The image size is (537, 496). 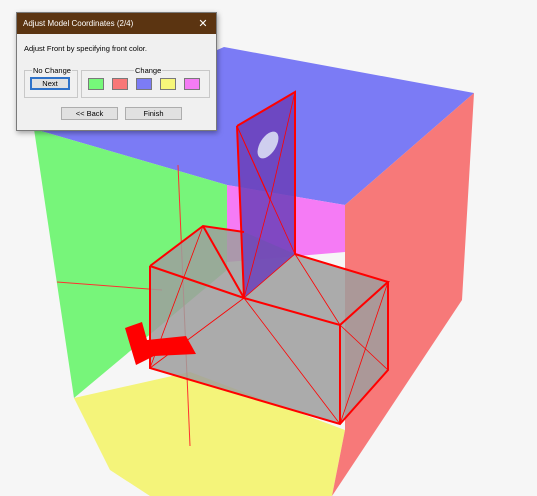 I want to click on swatch-magenta-button, so click(x=192, y=84).